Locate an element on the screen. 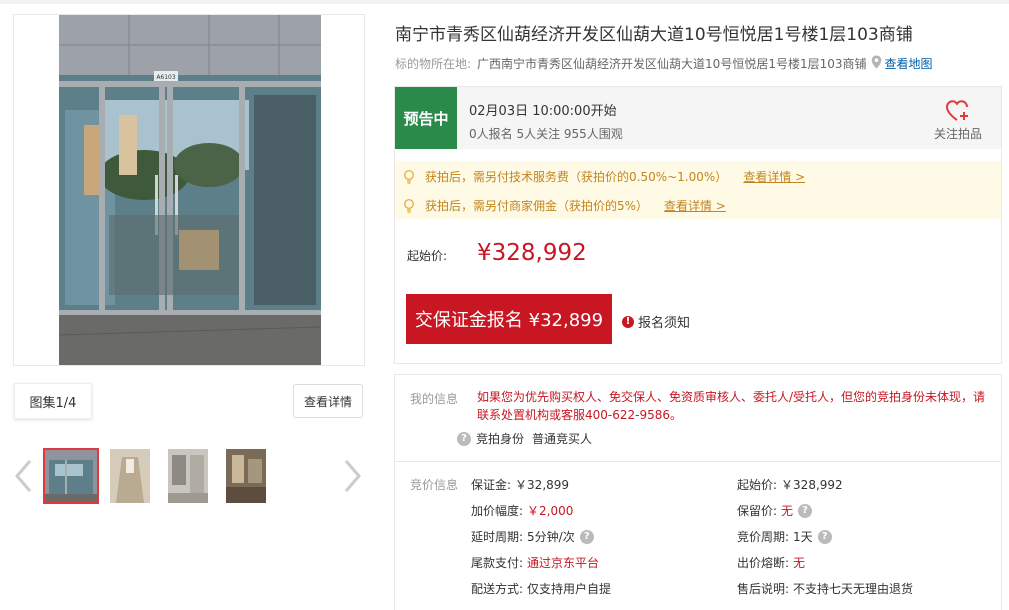 Image resolution: width=1009 pixels, height=610 pixels. signup-notice-label: 报名须知 is located at coordinates (664, 323).